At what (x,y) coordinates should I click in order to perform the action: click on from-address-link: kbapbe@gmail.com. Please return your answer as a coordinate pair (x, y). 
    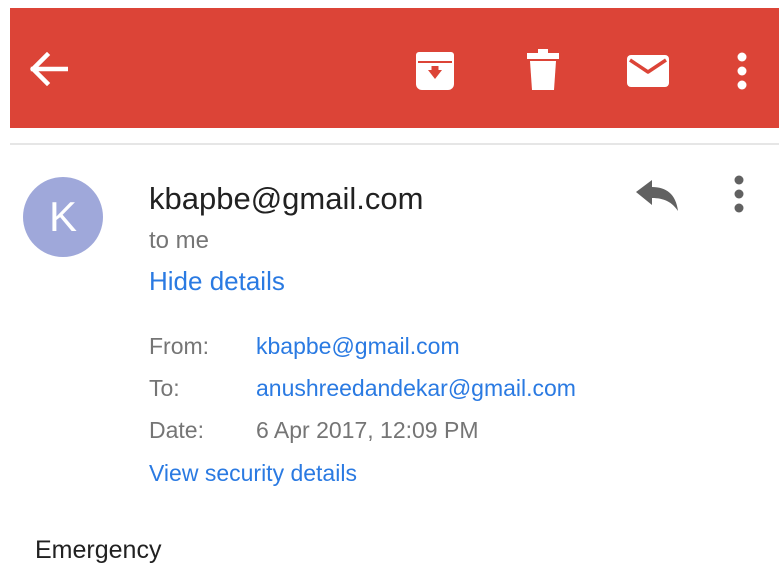
    Looking at the image, I should click on (358, 346).